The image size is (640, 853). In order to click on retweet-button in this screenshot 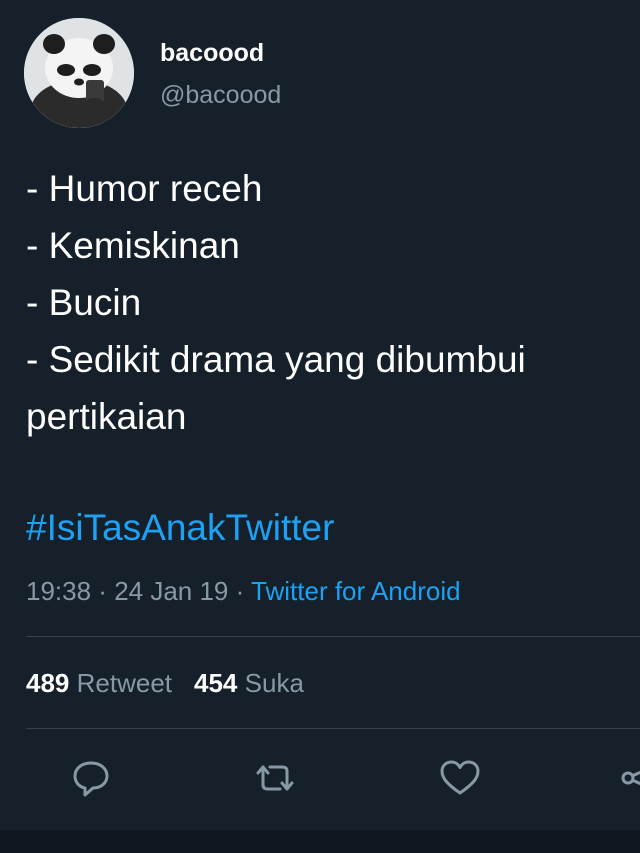, I will do `click(275, 778)`.